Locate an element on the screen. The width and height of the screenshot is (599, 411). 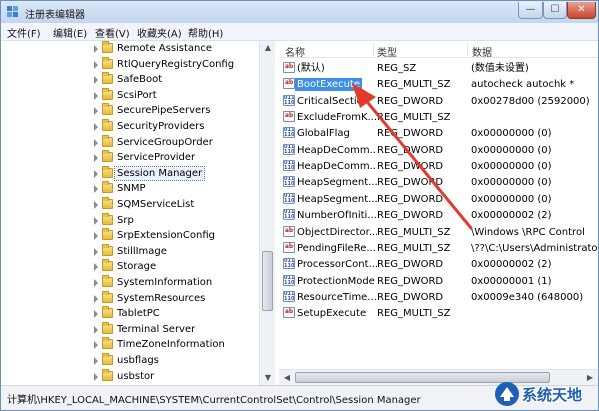
scroll-left-icon: ◀ is located at coordinates (287, 378).